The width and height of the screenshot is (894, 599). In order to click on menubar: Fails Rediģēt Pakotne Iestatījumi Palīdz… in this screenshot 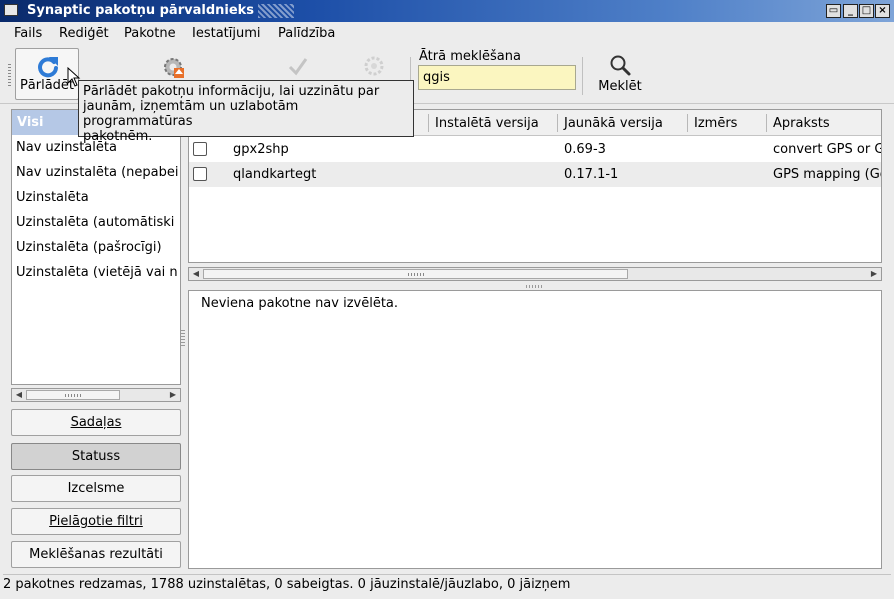, I will do `click(447, 34)`.